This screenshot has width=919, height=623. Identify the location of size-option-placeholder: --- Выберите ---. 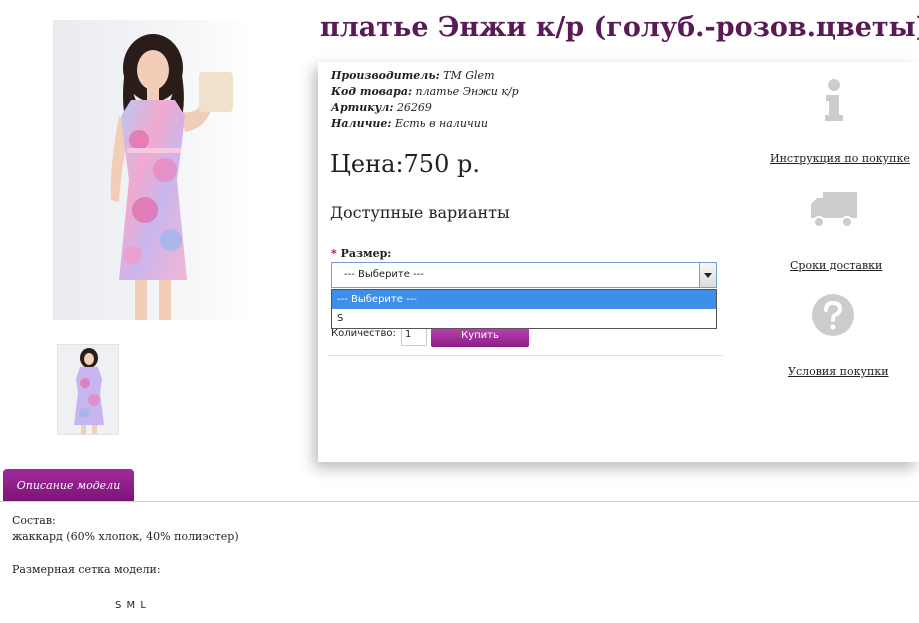
(524, 299).